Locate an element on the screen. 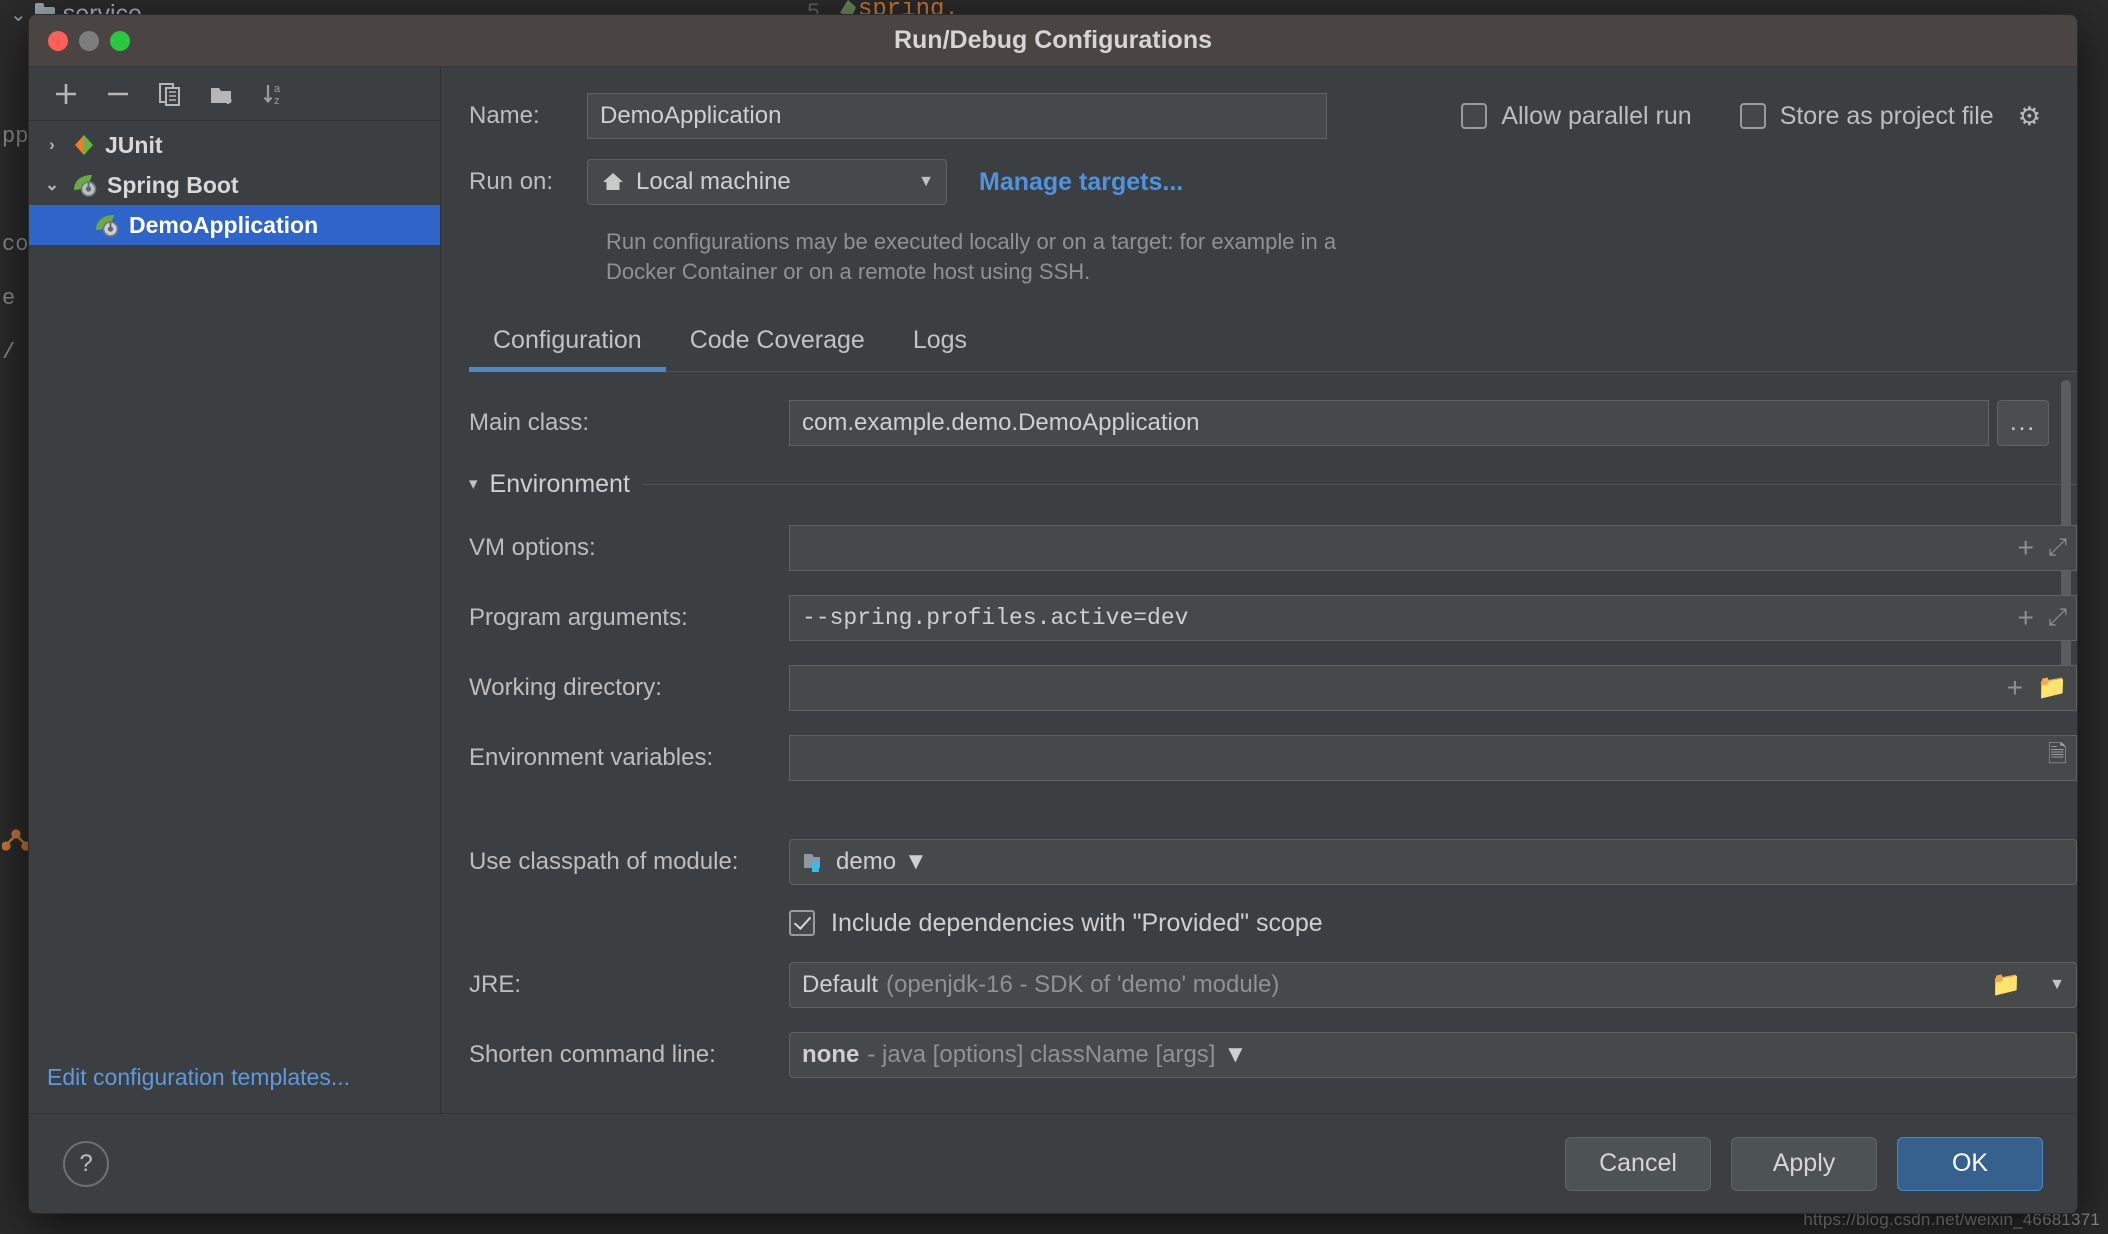 Image resolution: width=2108 pixels, height=1234 pixels. dialog-title: Run/Debug Configurations is located at coordinates (1053, 40).